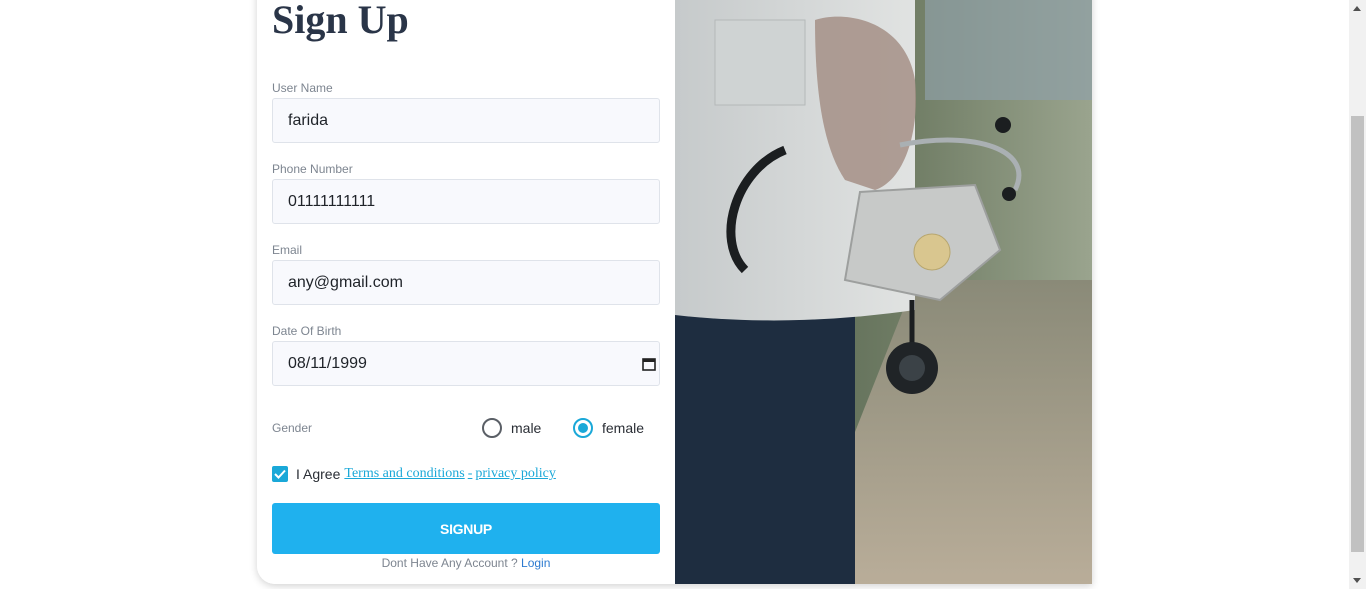 The width and height of the screenshot is (1366, 589). What do you see at coordinates (1357, 334) in the screenshot?
I see `scroll-thumb` at bounding box center [1357, 334].